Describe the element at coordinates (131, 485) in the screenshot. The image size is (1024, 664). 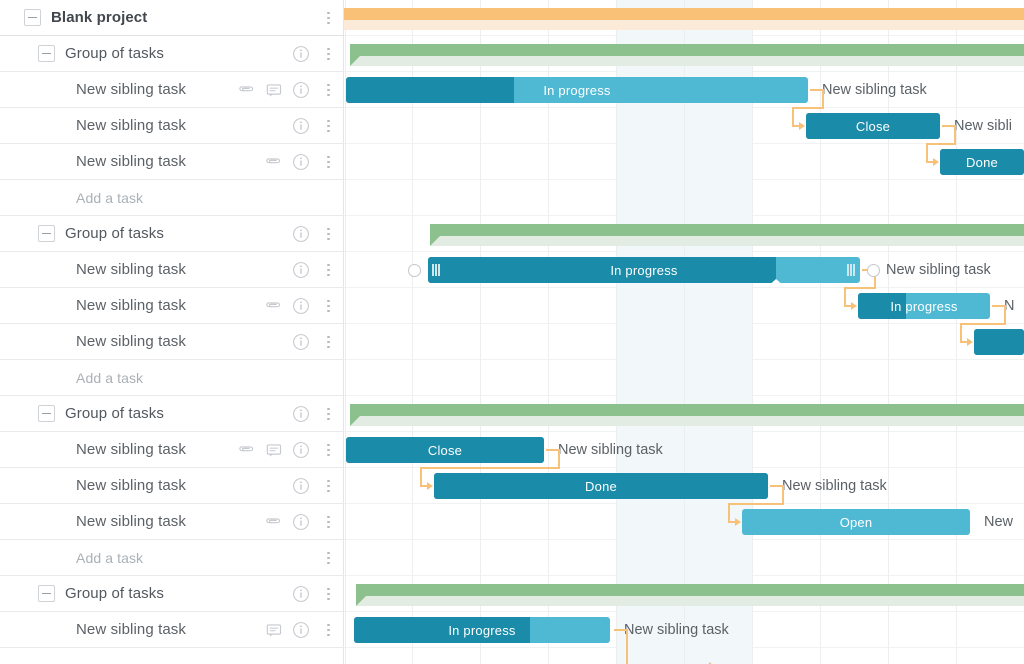
I see `row-label: New sibling task` at that location.